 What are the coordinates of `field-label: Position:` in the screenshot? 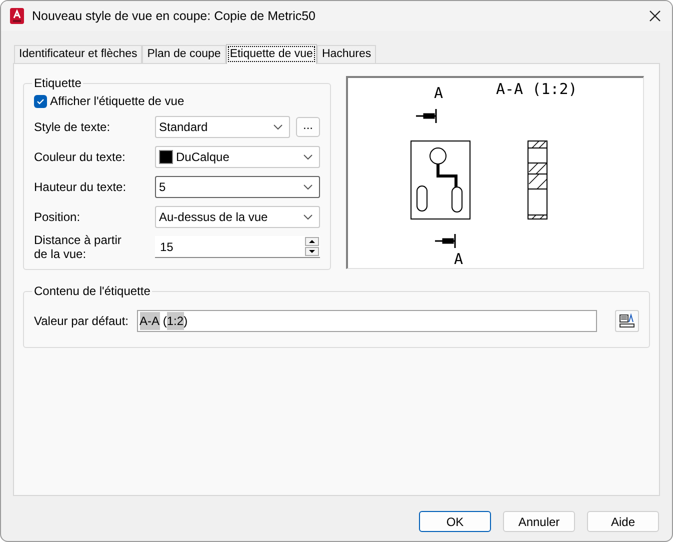 It's located at (58, 217).